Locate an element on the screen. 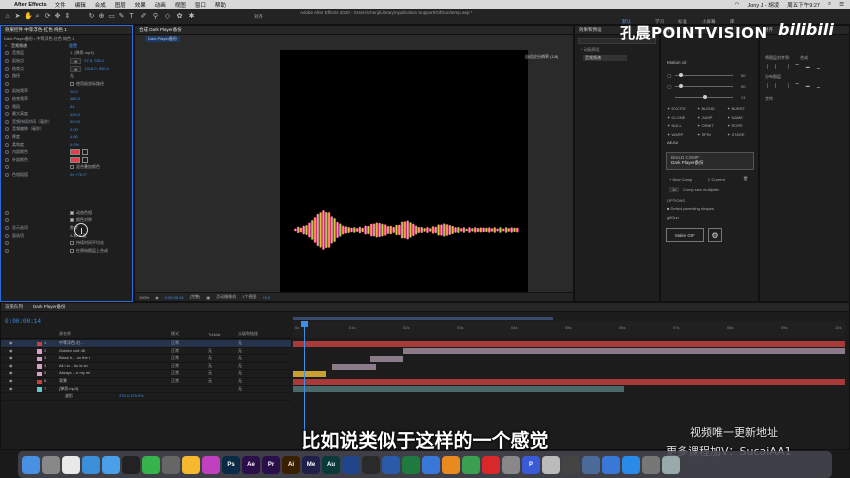 Image resolution: width=850 pixels, height=478 pixels. dock-keynote-icon is located at coordinates (431, 464).